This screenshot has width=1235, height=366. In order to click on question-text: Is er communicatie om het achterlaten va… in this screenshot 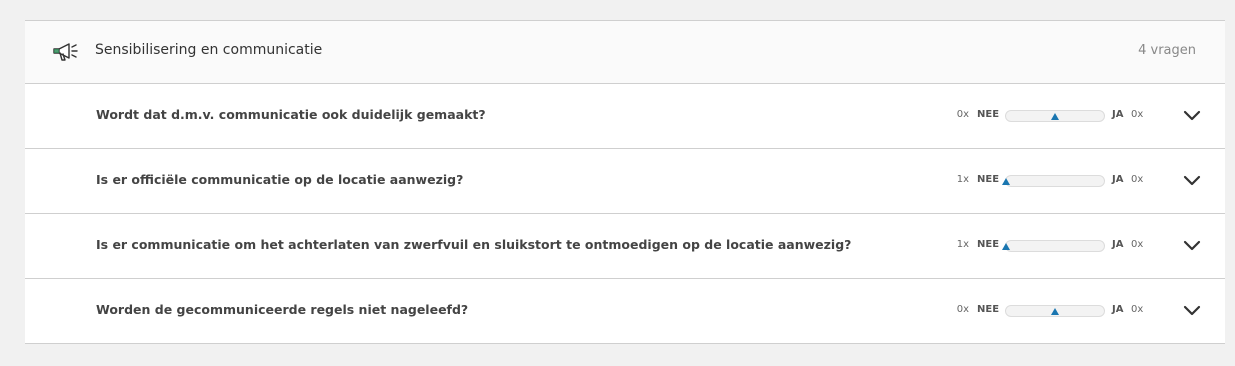, I will do `click(474, 244)`.